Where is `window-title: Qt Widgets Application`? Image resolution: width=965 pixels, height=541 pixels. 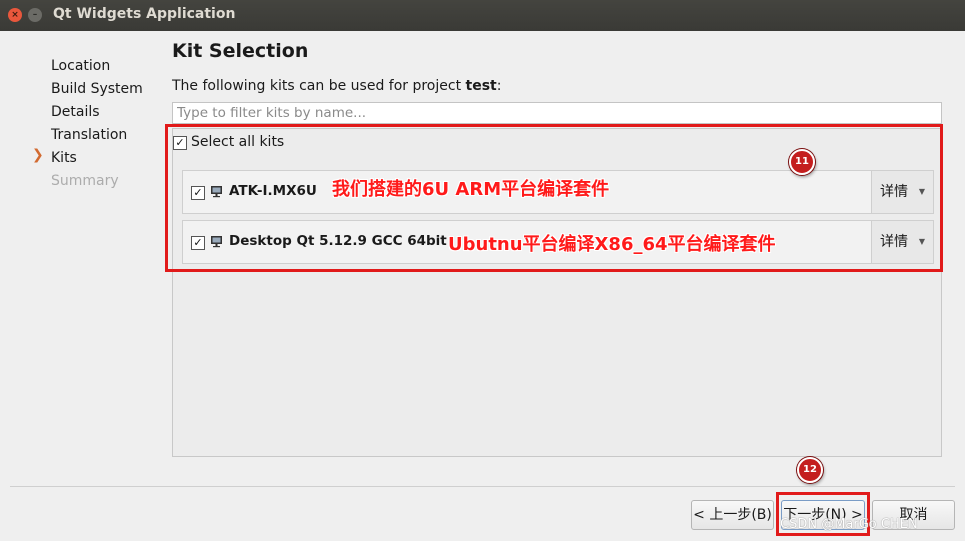
window-title: Qt Widgets Application is located at coordinates (144, 14).